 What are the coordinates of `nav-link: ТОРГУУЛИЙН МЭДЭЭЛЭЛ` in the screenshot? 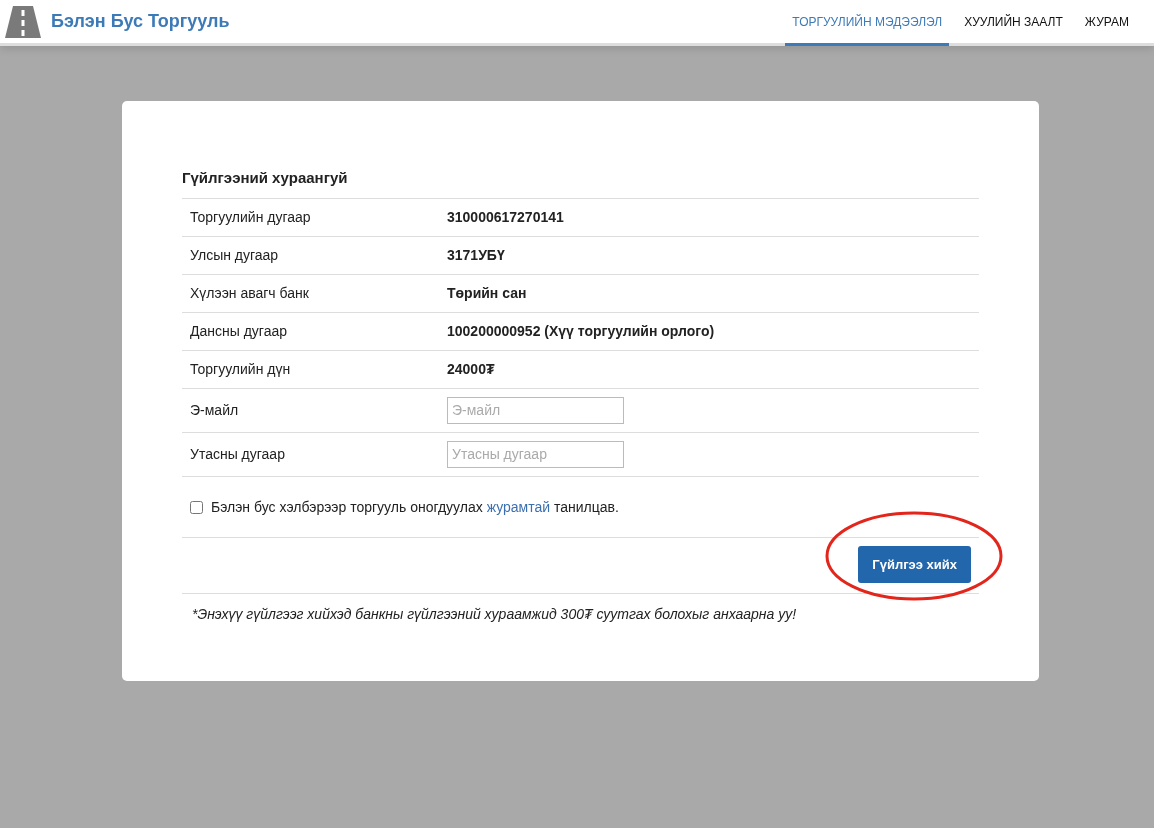 It's located at (867, 23).